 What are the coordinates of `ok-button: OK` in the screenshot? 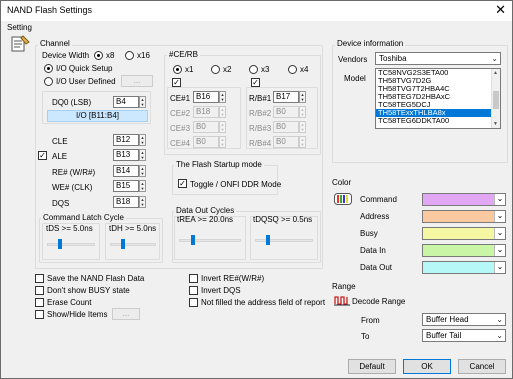 It's located at (427, 366).